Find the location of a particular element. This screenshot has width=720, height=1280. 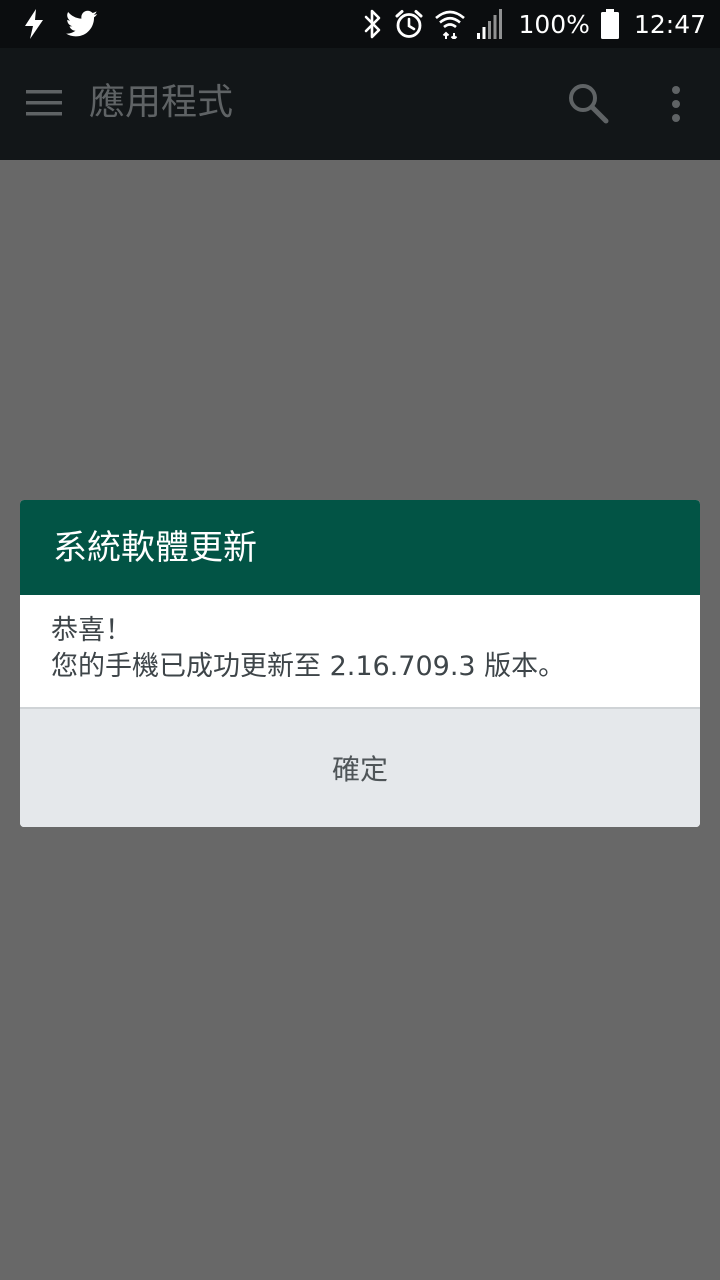

clock-time: 12:47 is located at coordinates (669, 24).